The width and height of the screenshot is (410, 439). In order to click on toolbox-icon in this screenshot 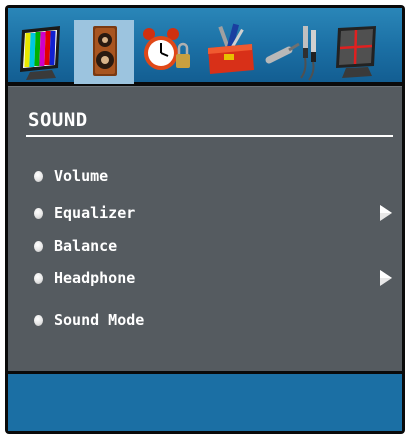, I will do `click(231, 48)`.